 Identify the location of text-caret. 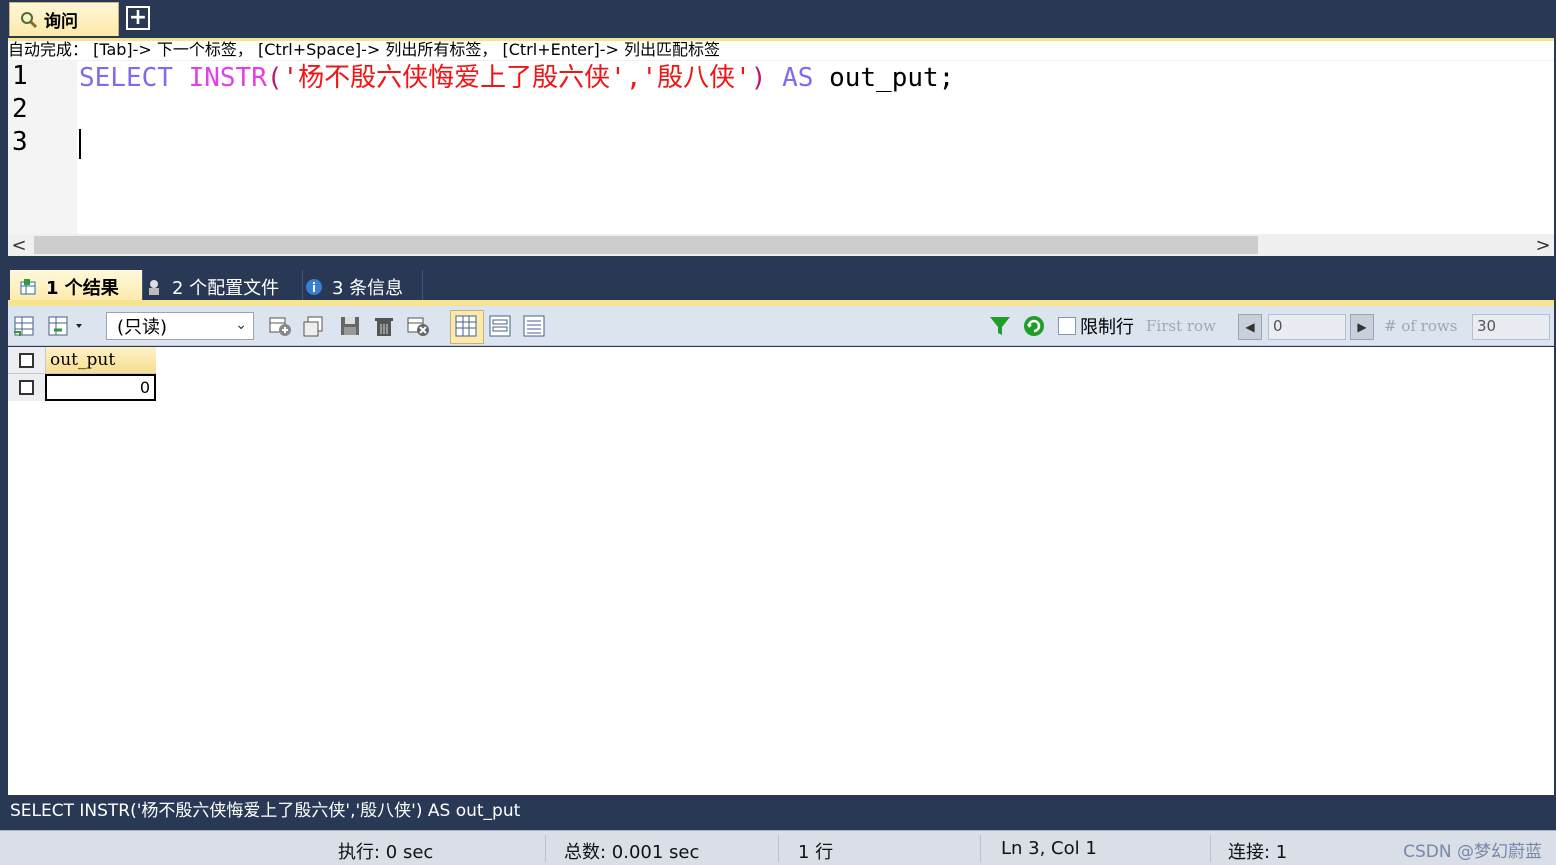
(80, 144).